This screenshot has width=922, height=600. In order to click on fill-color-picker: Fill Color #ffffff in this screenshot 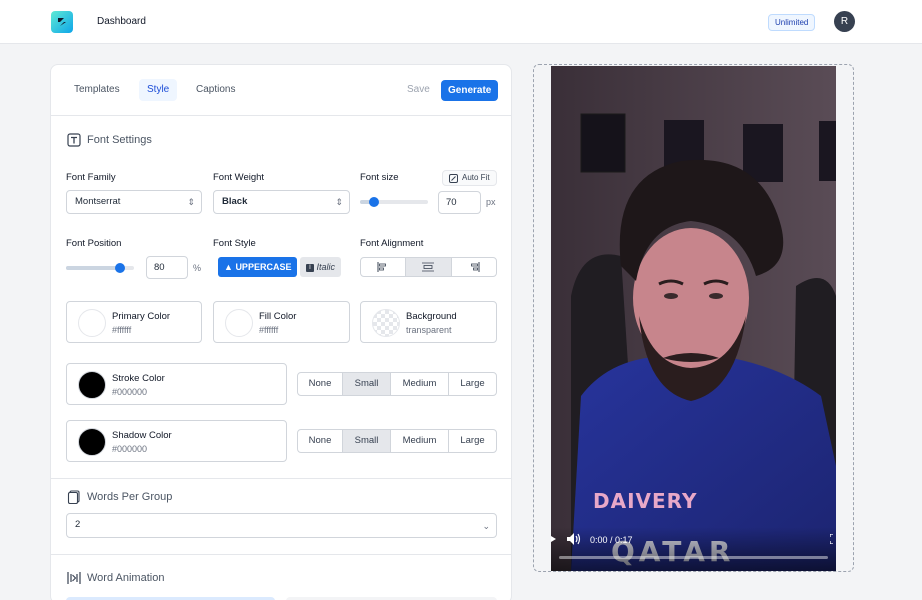, I will do `click(281, 322)`.